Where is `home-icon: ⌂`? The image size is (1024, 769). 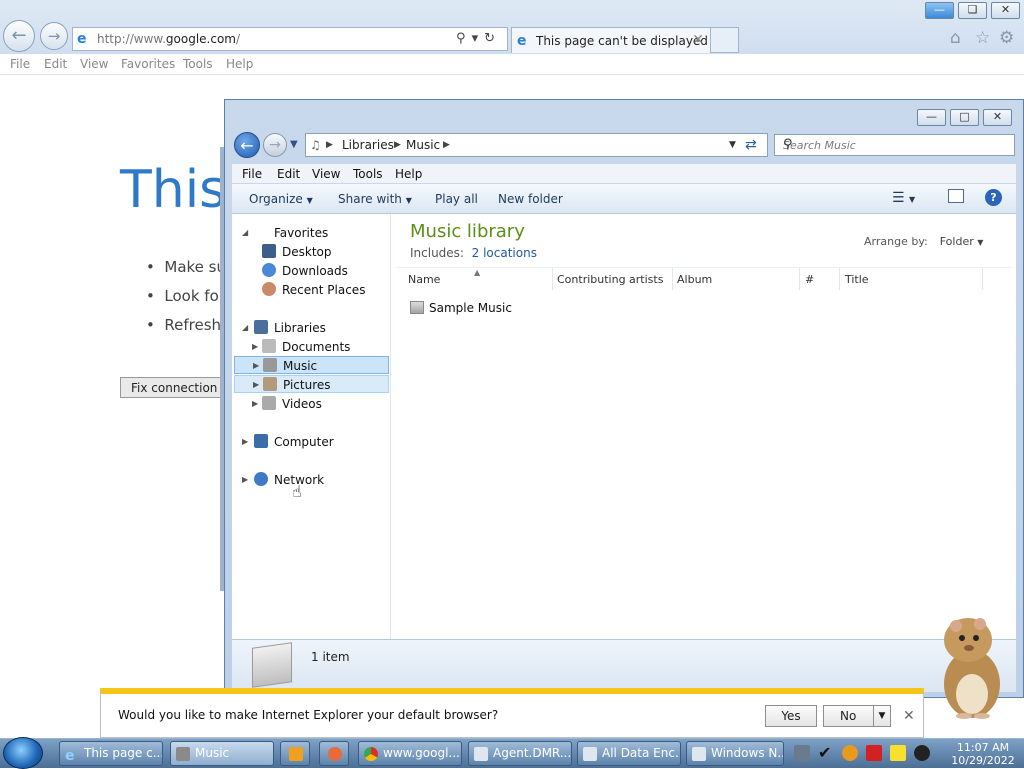 home-icon: ⌂ is located at coordinates (955, 38).